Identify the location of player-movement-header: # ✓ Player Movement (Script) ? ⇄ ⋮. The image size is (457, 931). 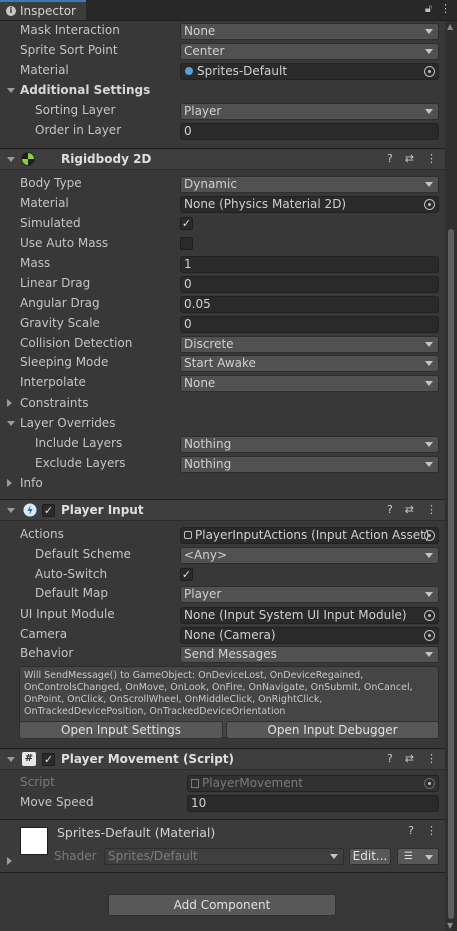
(222, 759).